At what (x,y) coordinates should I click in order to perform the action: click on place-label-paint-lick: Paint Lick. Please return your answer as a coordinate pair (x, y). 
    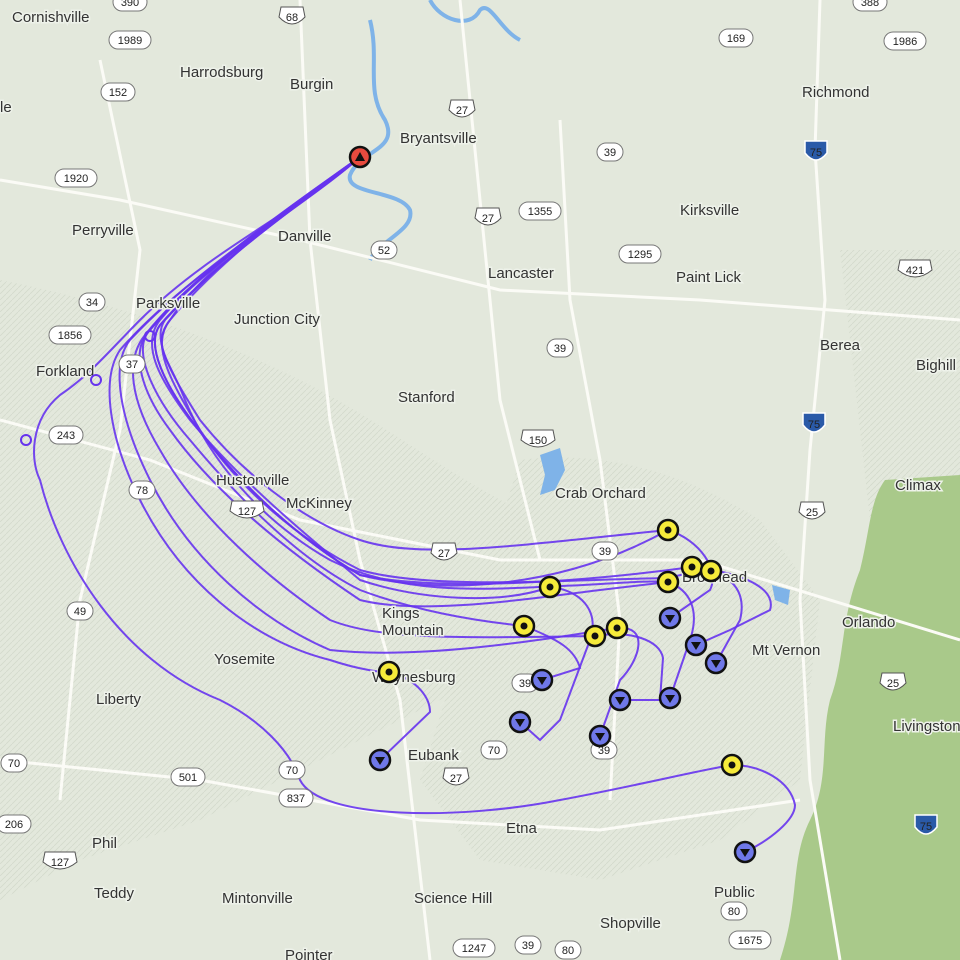
    Looking at the image, I should click on (709, 277).